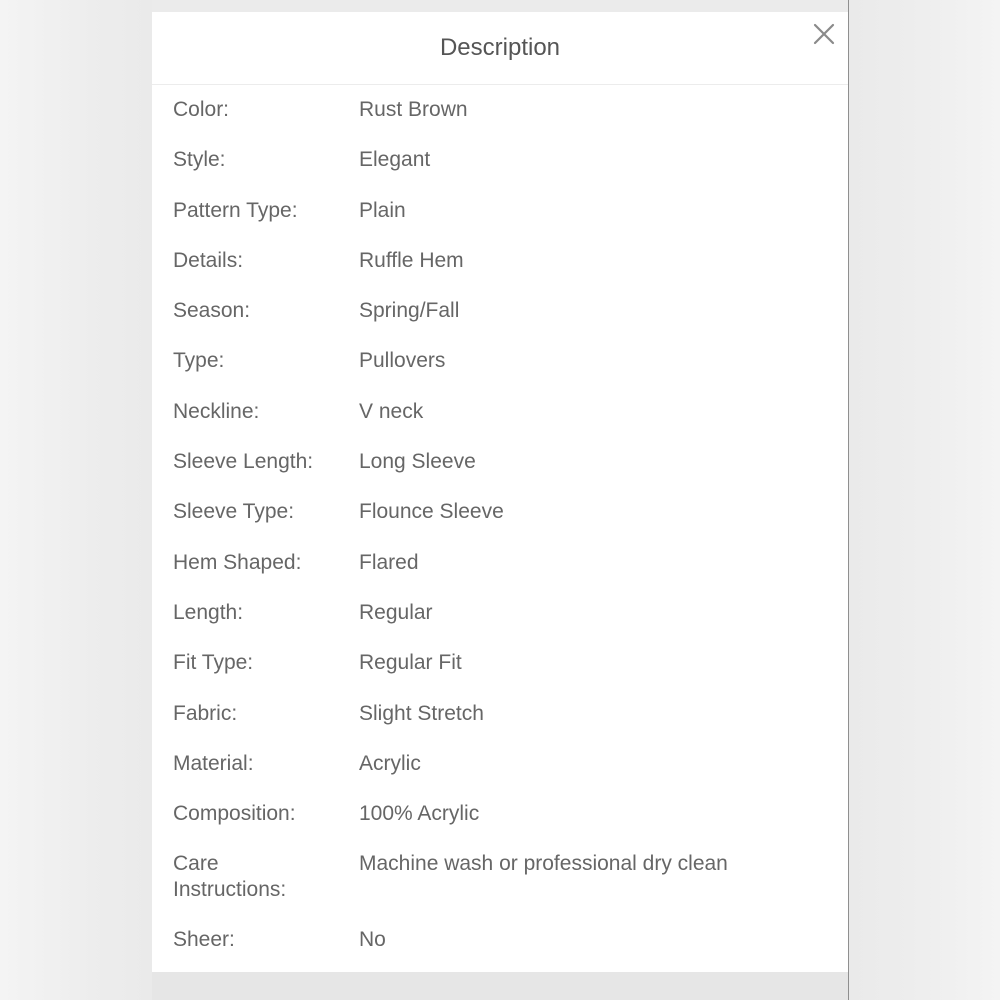  What do you see at coordinates (419, 814) in the screenshot?
I see `spec-value: 100% Acrylic` at bounding box center [419, 814].